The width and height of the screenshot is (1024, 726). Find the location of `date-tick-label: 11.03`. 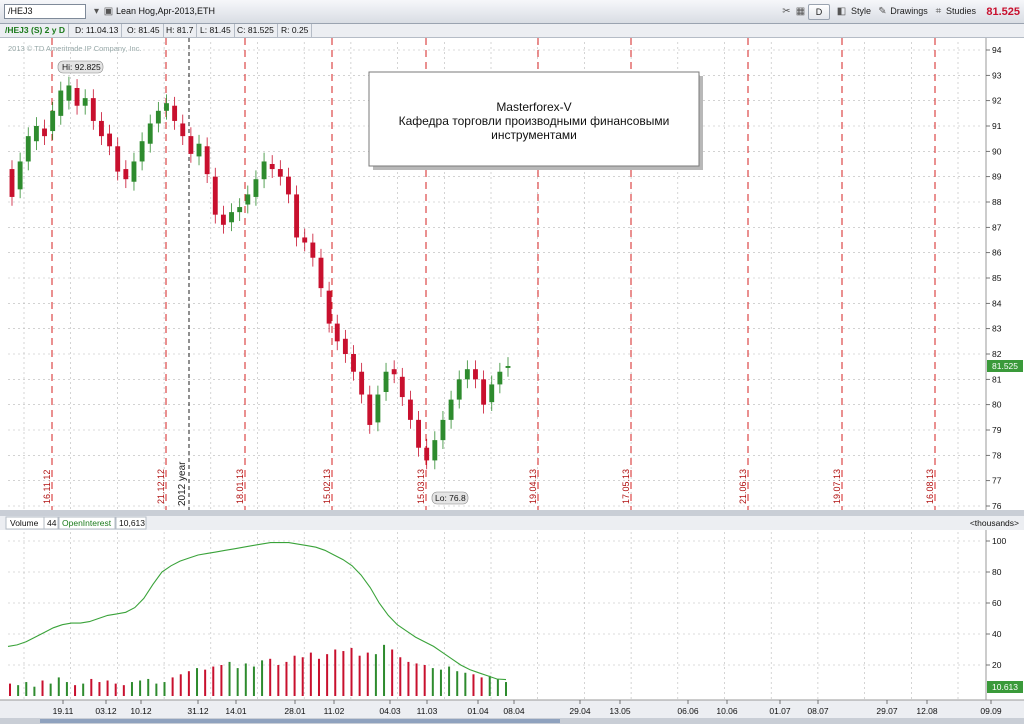

date-tick-label: 11.03 is located at coordinates (427, 711).